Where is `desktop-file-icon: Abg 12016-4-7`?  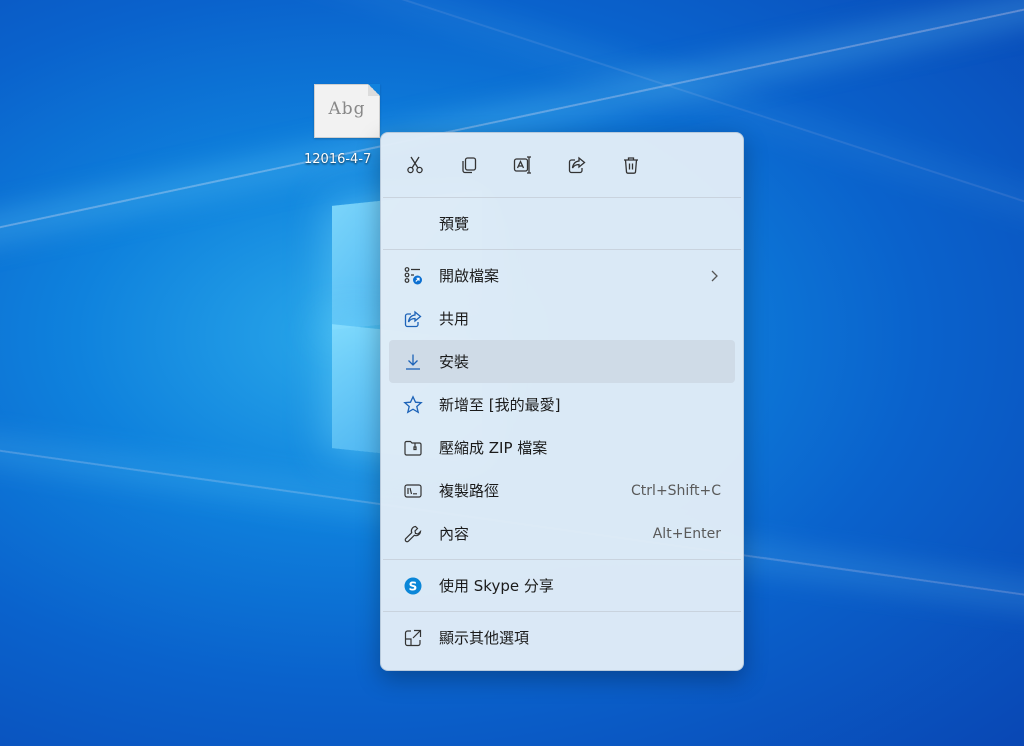 desktop-file-icon: Abg 12016-4-7 is located at coordinates (347, 125).